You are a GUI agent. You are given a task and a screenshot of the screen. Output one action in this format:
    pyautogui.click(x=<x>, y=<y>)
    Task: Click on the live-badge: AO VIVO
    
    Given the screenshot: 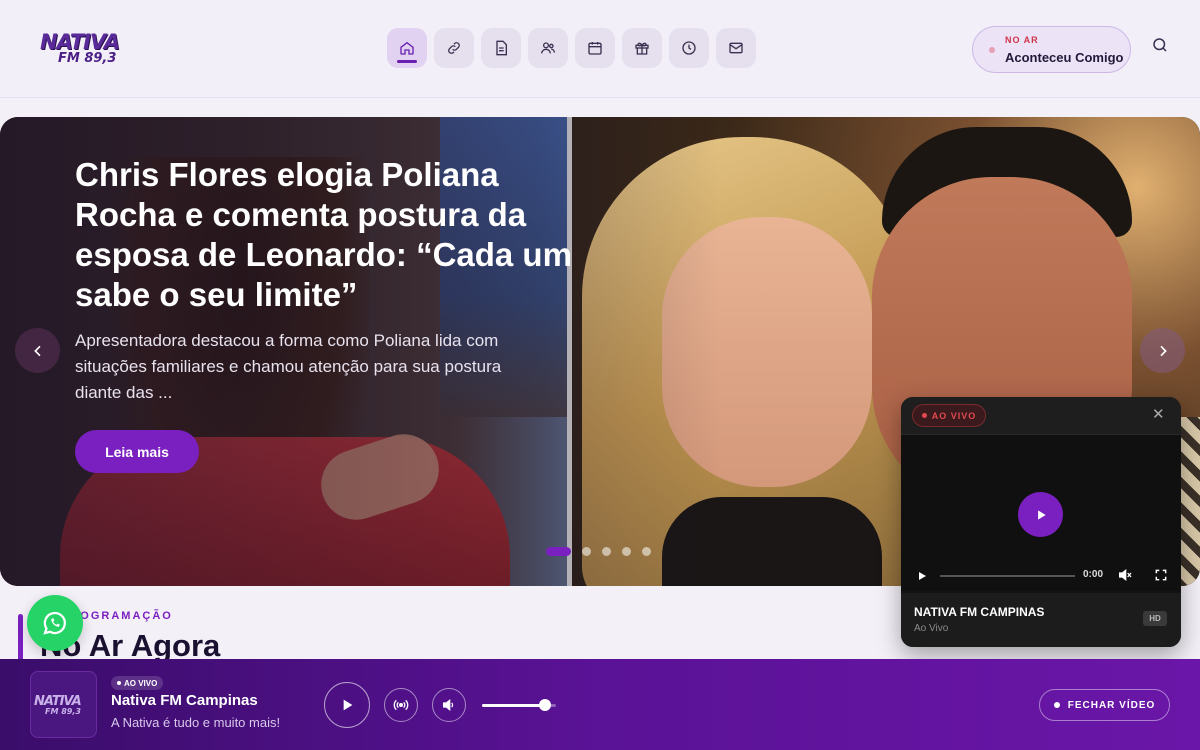 What is the action you would take?
    pyautogui.click(x=949, y=415)
    